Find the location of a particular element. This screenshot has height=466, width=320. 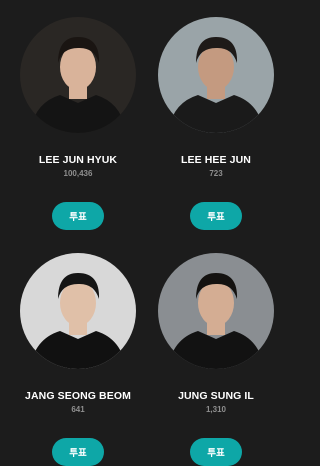

vote-count: 100,436 is located at coordinates (78, 173).